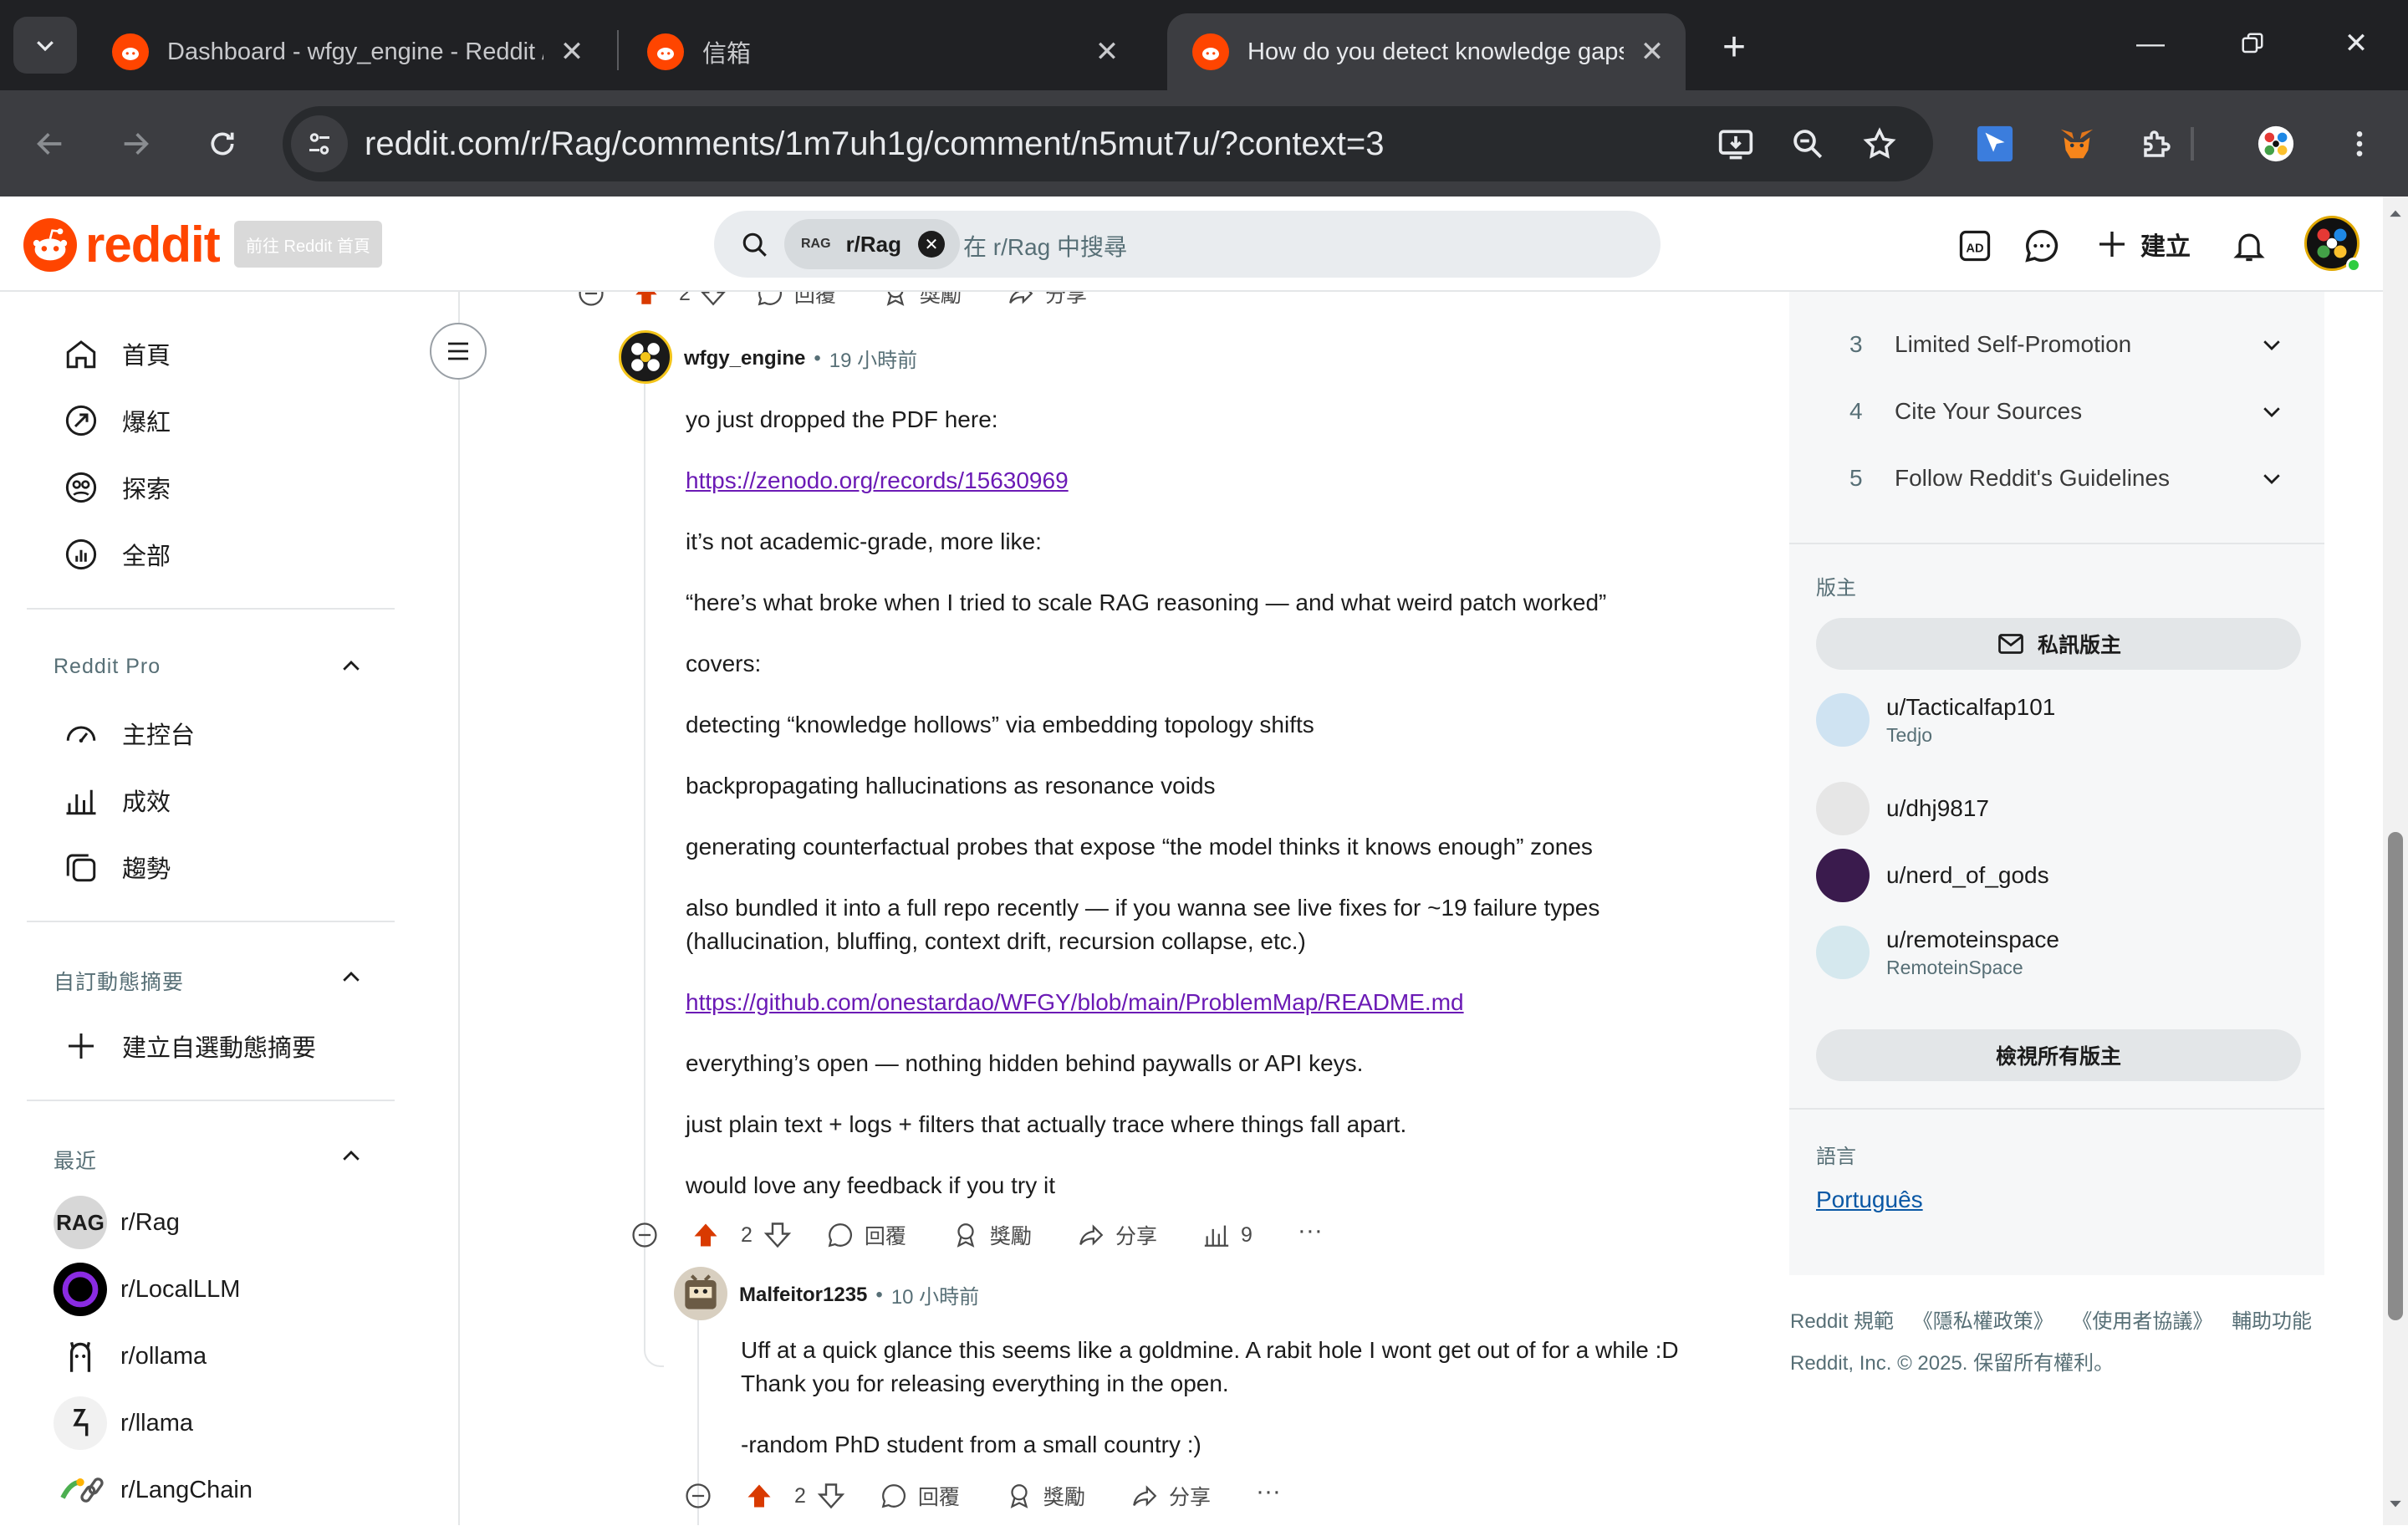  What do you see at coordinates (2058, 644) in the screenshot?
I see `message-mods-button: 私訊版主` at bounding box center [2058, 644].